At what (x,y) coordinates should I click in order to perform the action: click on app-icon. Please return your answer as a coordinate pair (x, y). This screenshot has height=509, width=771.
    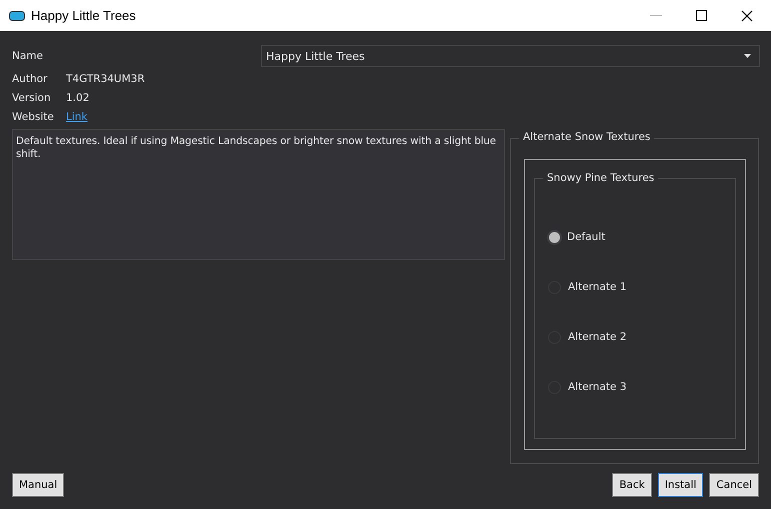
    Looking at the image, I should click on (17, 15).